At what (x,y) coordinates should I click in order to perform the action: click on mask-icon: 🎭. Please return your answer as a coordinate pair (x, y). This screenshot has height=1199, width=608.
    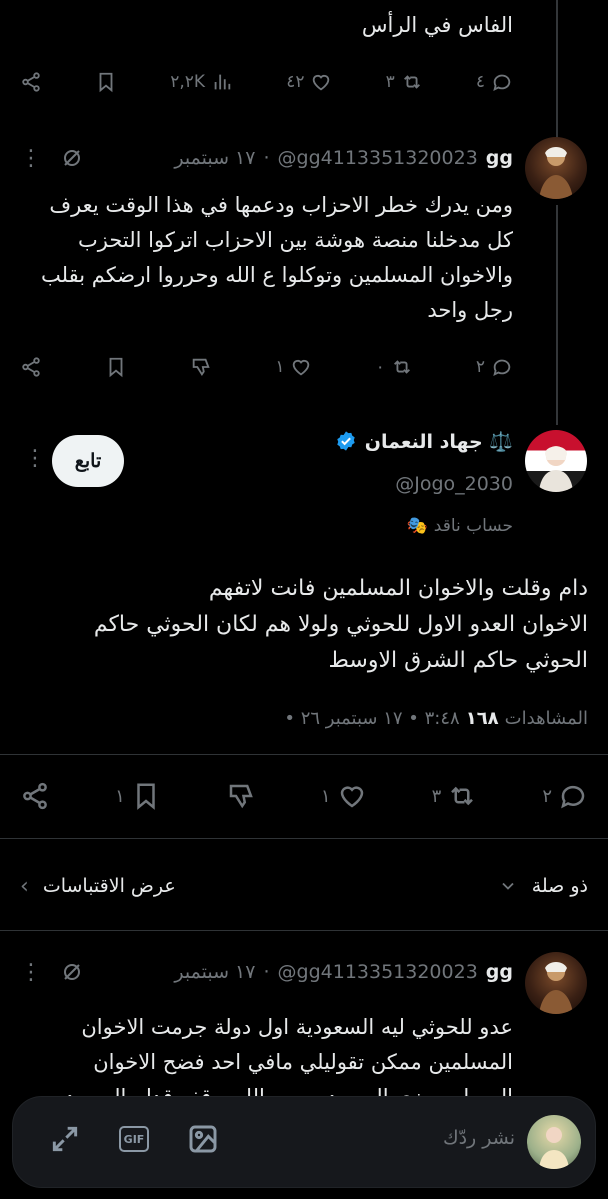
    Looking at the image, I should click on (417, 526).